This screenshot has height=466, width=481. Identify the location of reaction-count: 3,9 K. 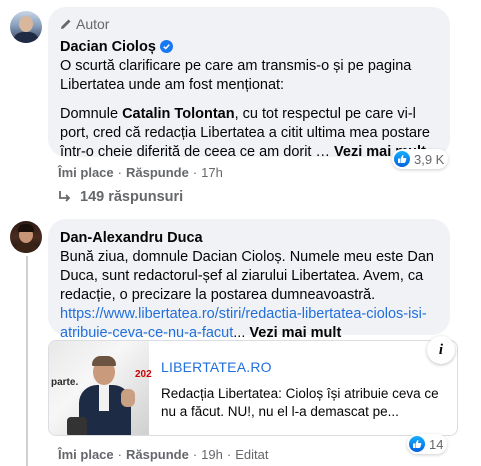
(420, 159).